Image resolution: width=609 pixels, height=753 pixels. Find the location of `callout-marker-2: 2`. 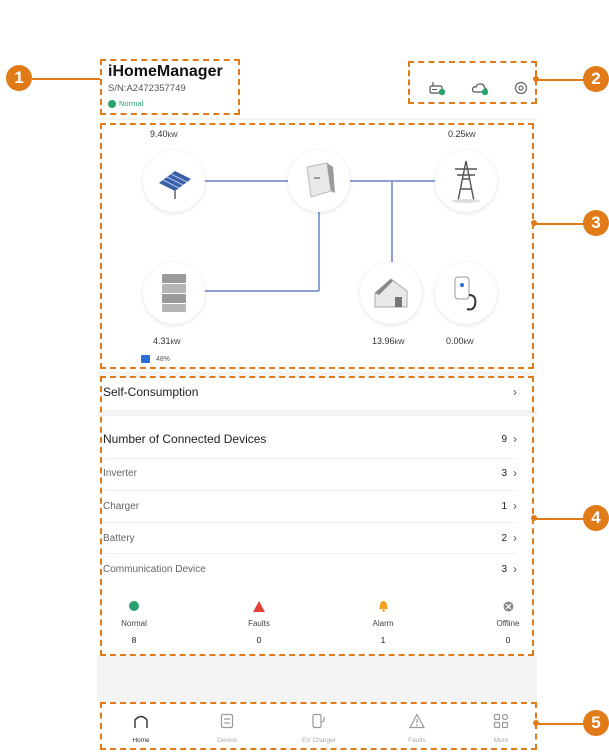

callout-marker-2: 2 is located at coordinates (596, 79).